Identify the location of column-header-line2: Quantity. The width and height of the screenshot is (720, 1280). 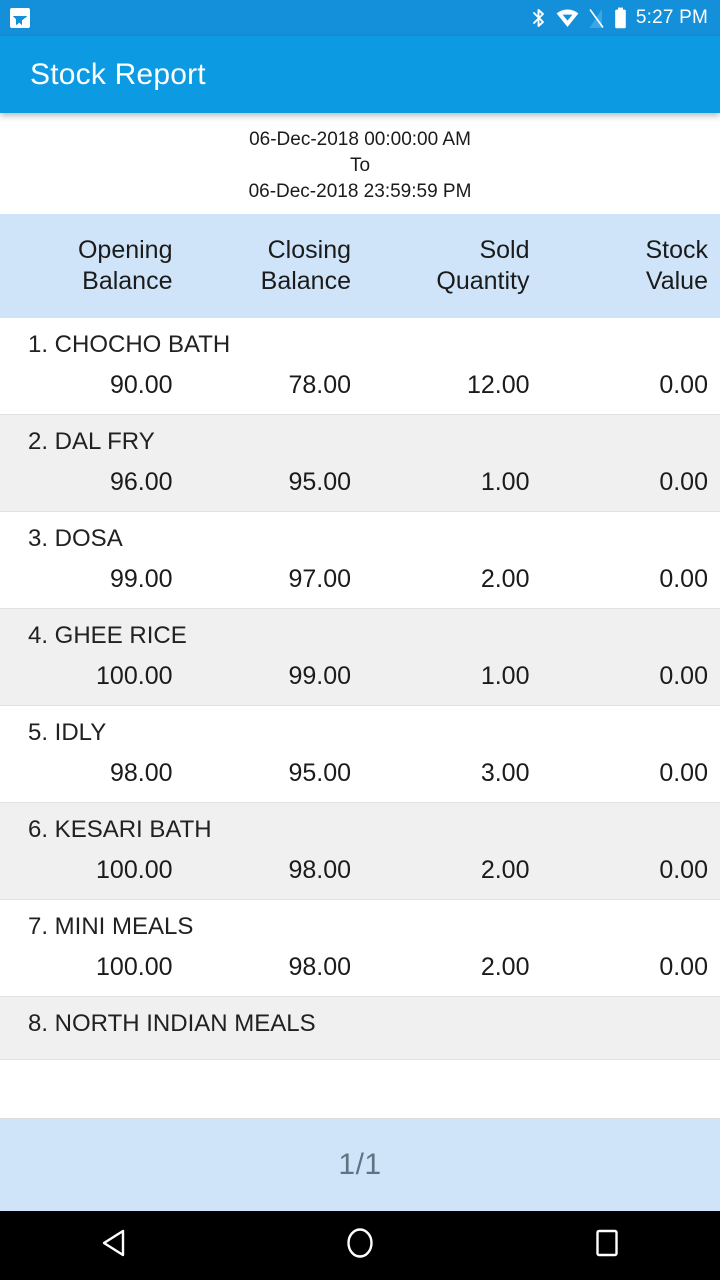
(483, 281).